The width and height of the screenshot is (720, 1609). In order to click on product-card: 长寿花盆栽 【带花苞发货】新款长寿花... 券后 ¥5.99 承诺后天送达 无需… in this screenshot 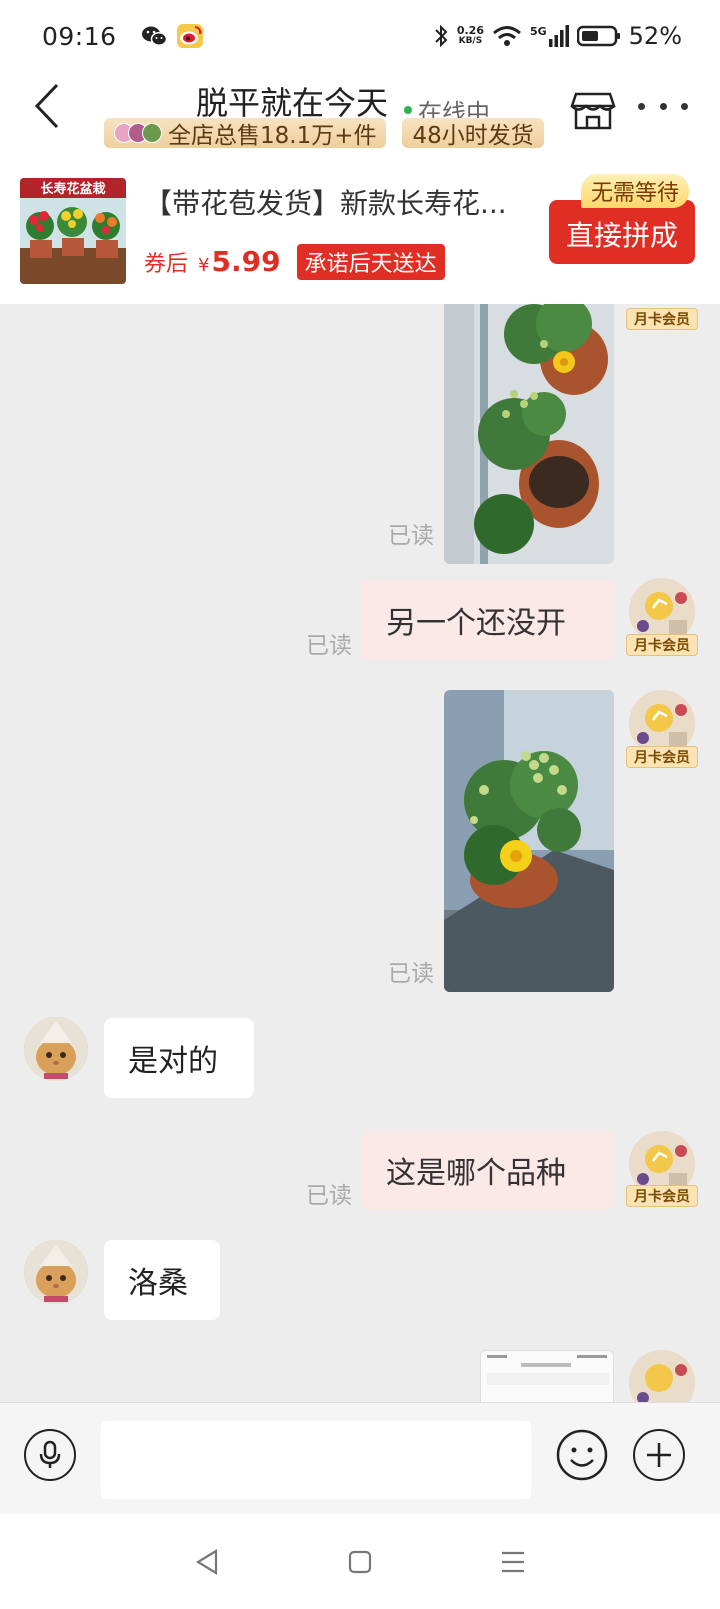, I will do `click(360, 232)`.